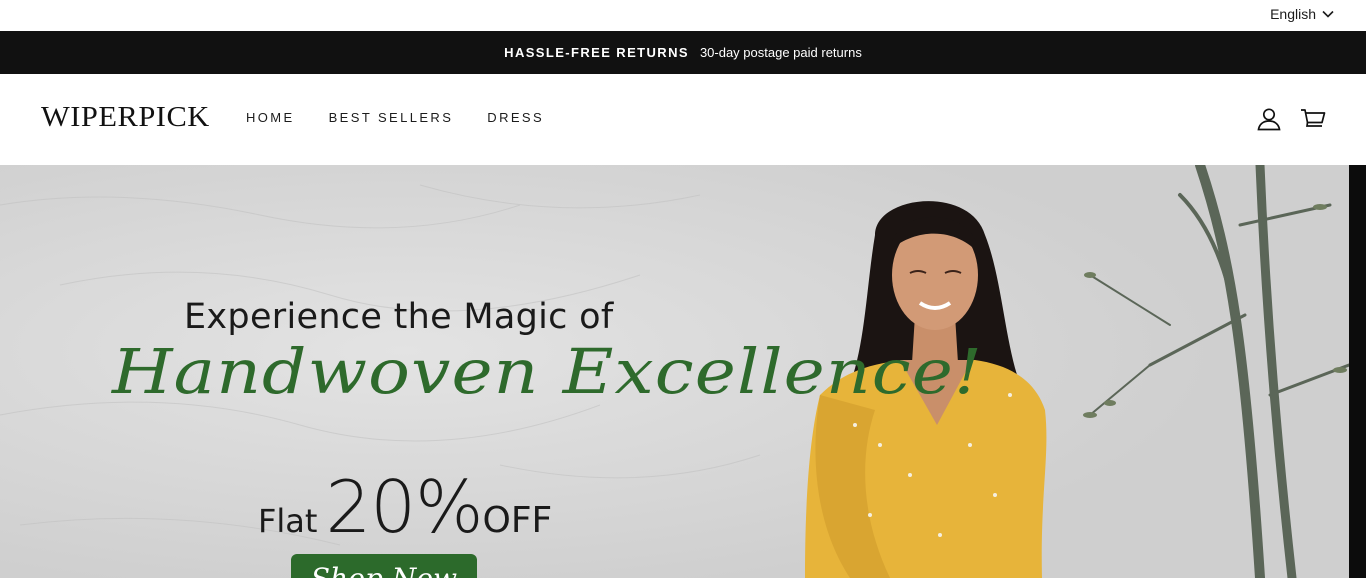 The image size is (1366, 578). I want to click on nav-item-home: HOME, so click(270, 117).